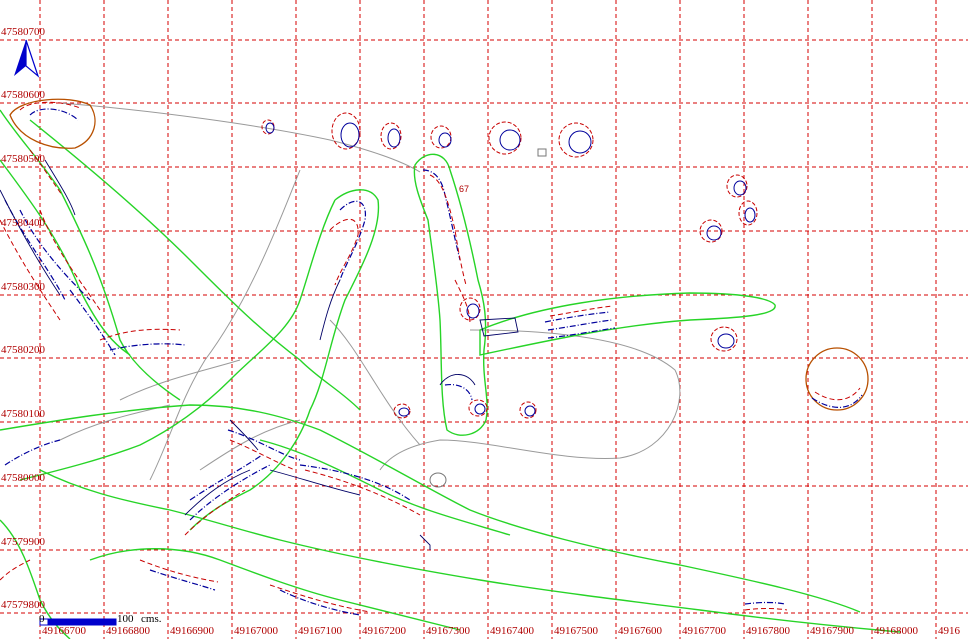  Describe the element at coordinates (512, 631) in the screenshot. I see `x-label: 49167400` at that location.